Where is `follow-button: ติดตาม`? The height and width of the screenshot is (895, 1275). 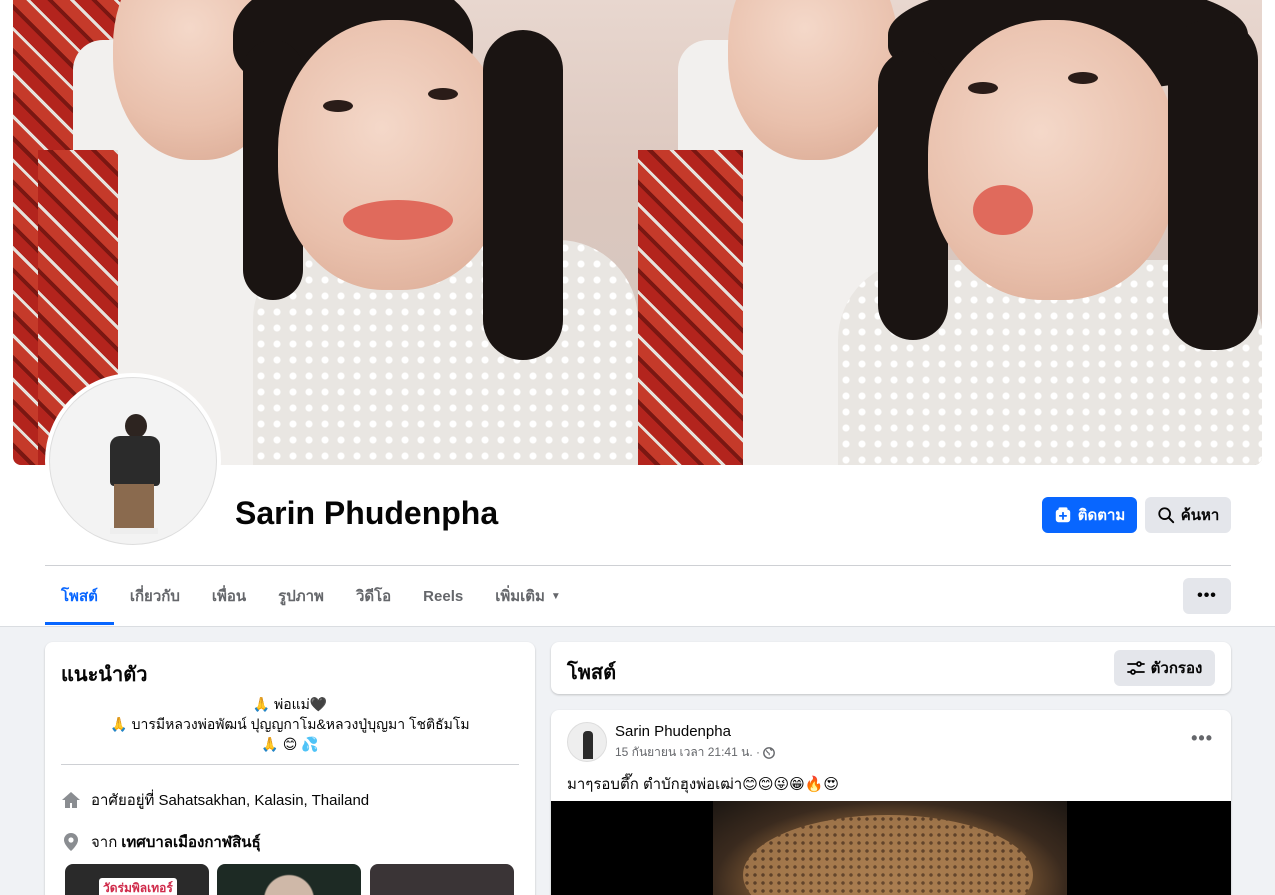
follow-button: ติดตาม is located at coordinates (1089, 515).